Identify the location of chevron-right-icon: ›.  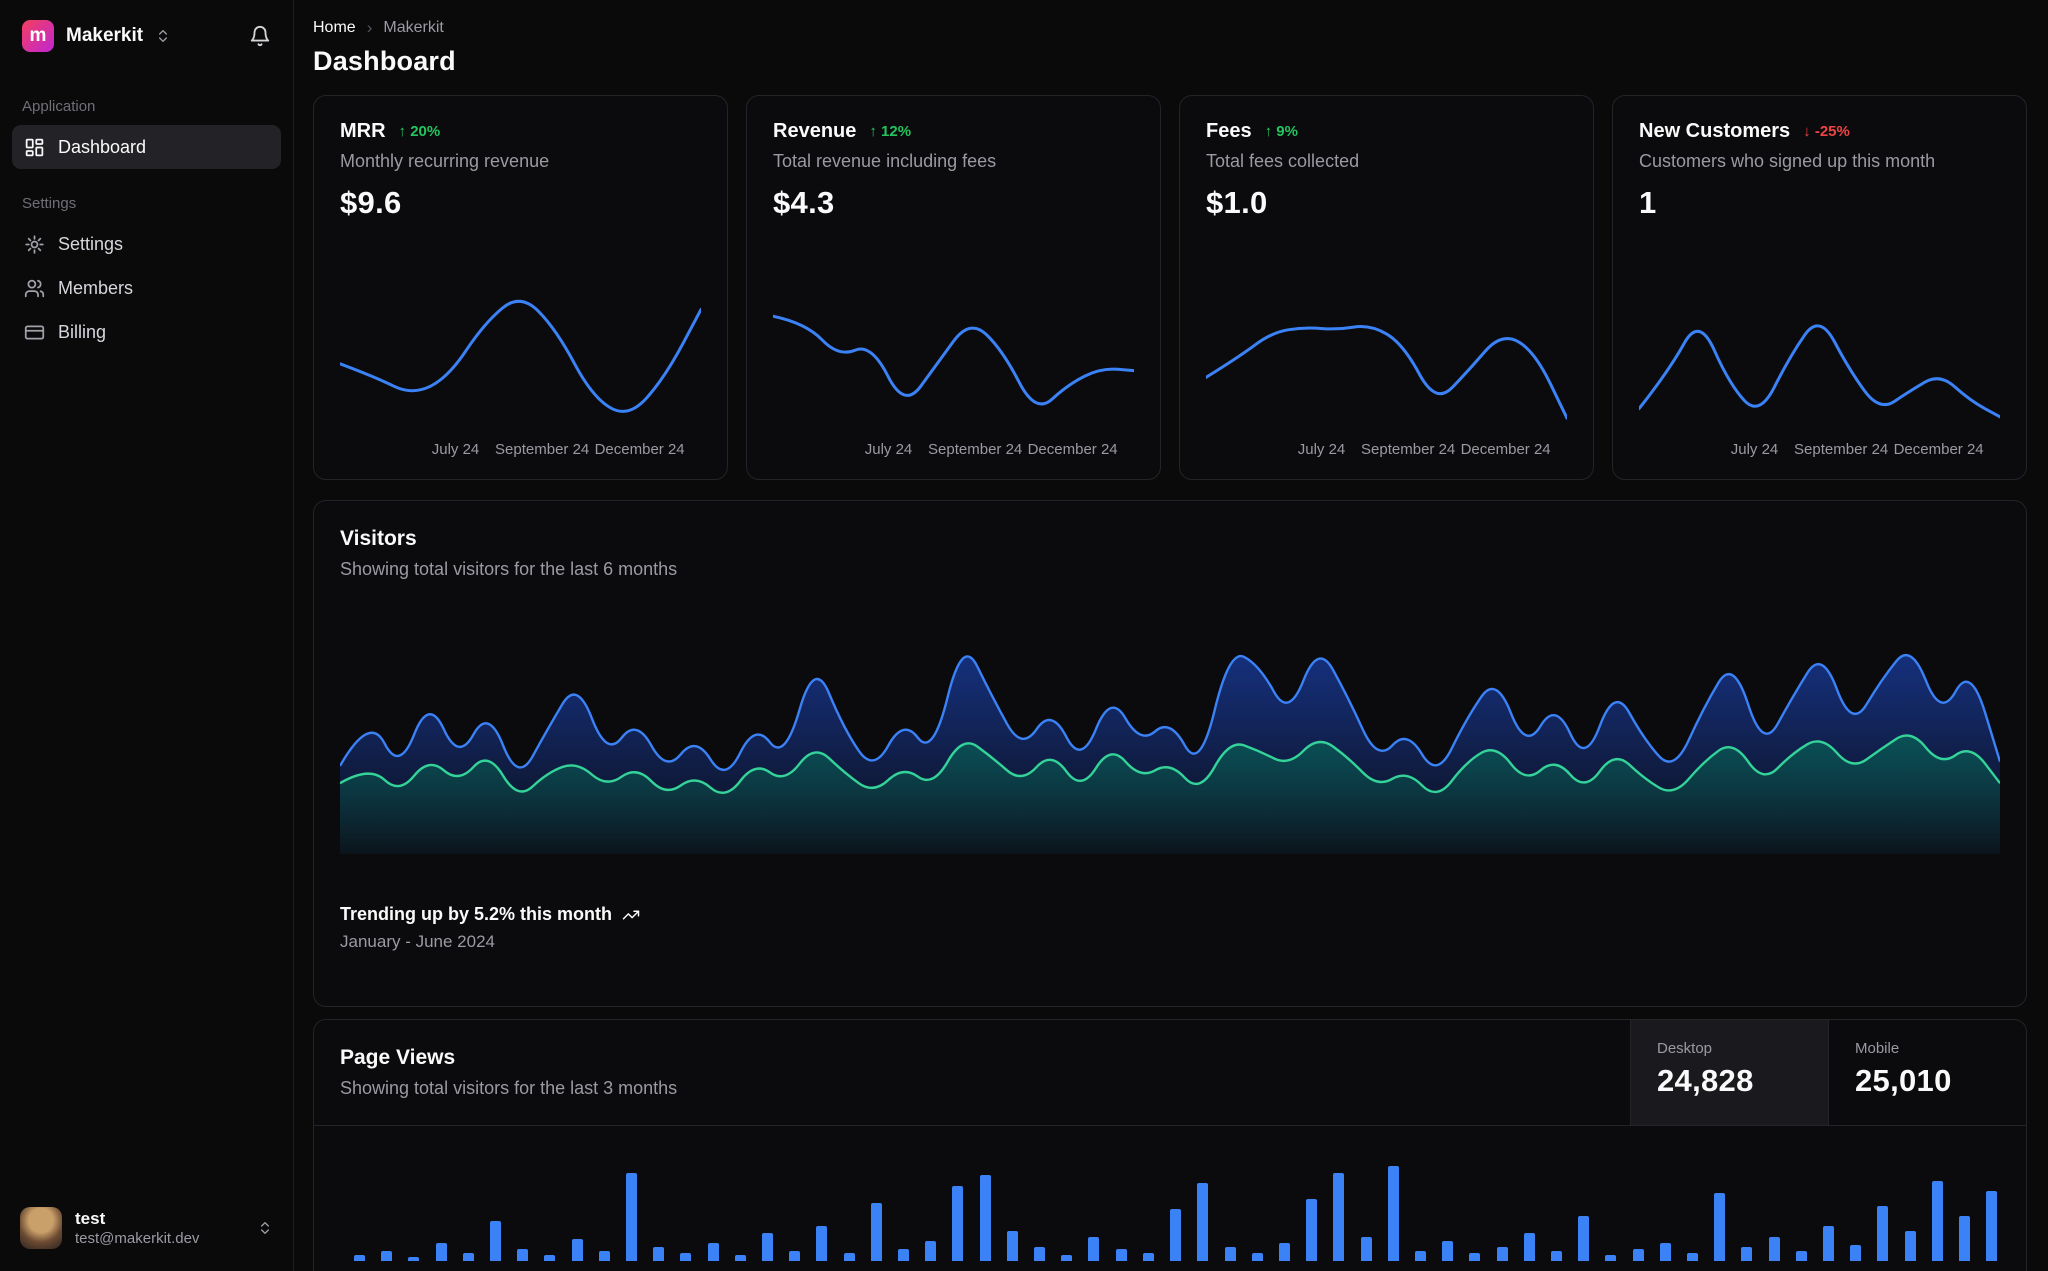
(369, 27).